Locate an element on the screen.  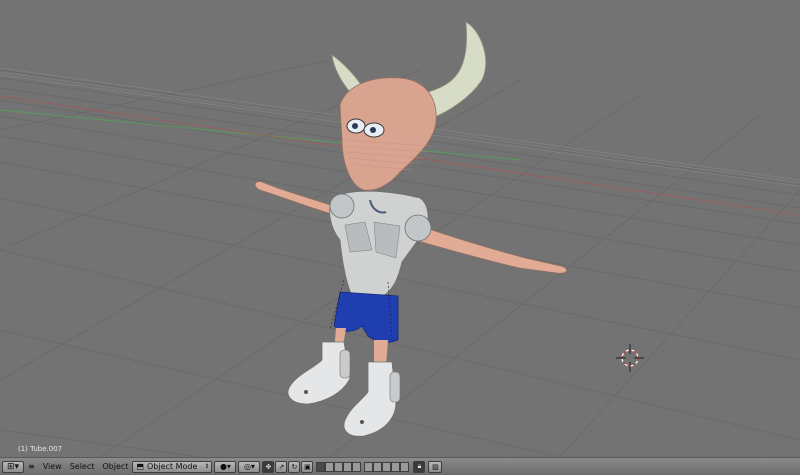
editor-type-button: ⊞▾ is located at coordinates (13, 466).